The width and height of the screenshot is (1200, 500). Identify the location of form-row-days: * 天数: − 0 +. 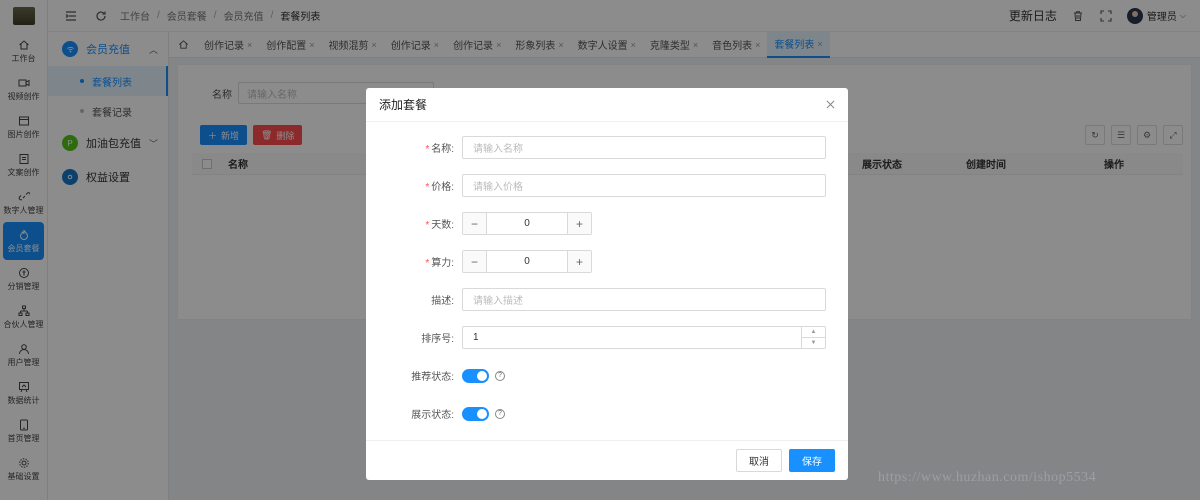
(607, 223).